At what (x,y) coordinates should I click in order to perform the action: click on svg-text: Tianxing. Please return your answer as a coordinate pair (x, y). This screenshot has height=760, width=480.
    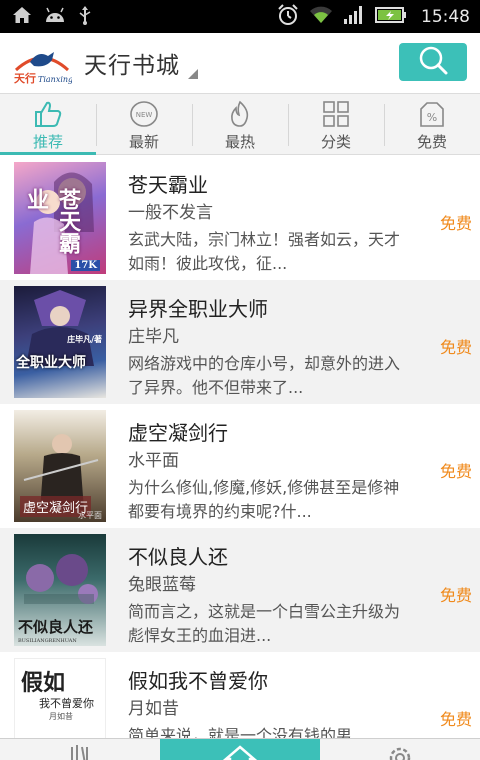
    Looking at the image, I should click on (55, 79).